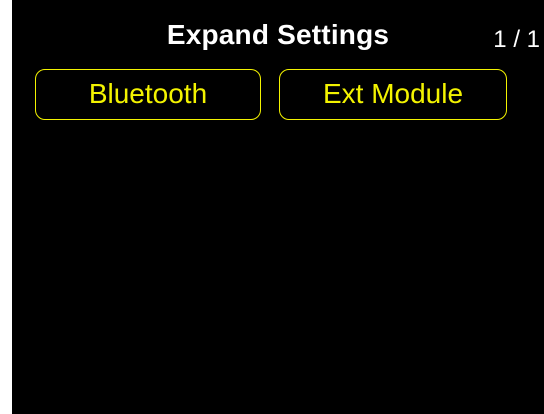 The width and height of the screenshot is (544, 414). I want to click on bluetooth-button: Bluetooth, so click(148, 94).